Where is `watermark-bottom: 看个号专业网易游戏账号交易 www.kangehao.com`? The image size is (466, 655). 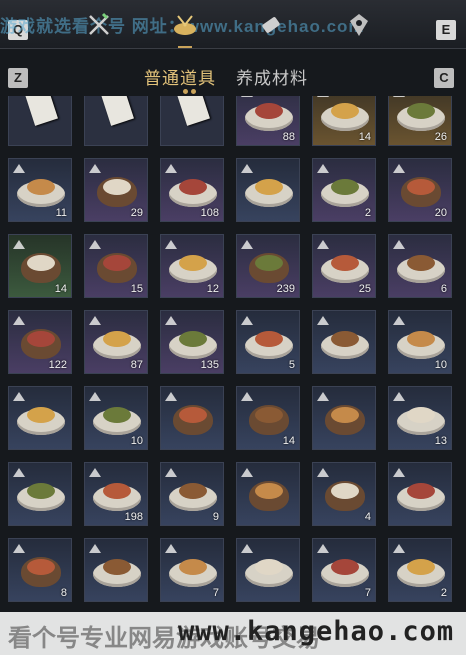 watermark-bottom: 看个号专业网易游戏账号交易 www.kangehao.com is located at coordinates (233, 633).